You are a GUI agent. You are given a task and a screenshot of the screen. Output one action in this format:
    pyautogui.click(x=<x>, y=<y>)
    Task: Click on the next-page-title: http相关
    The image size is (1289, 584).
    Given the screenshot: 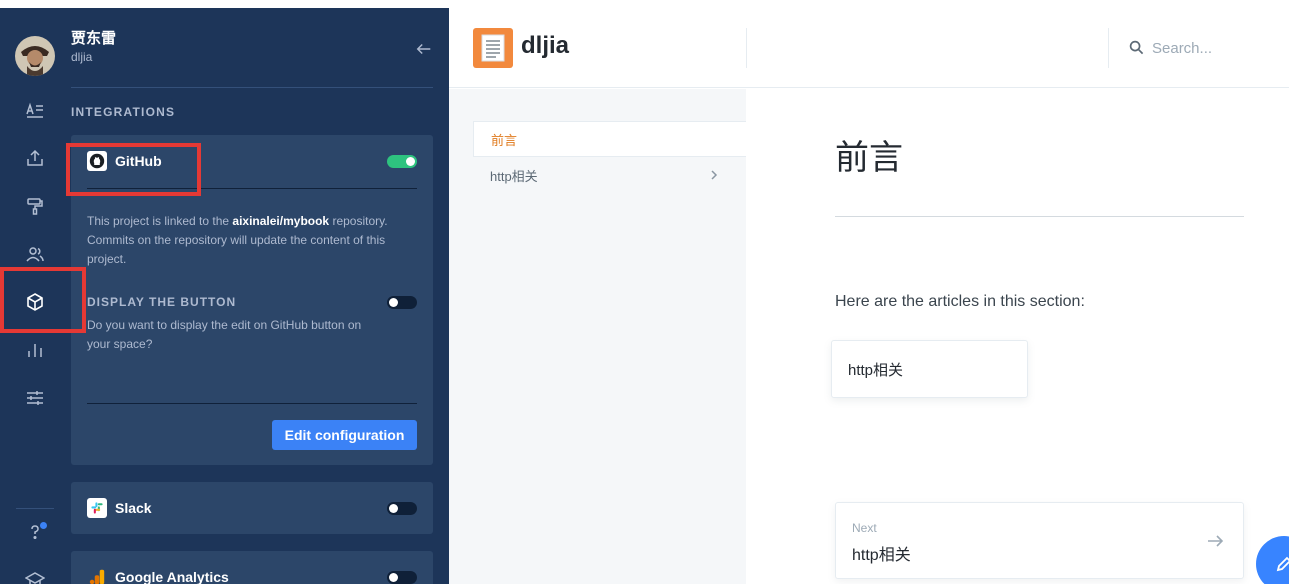 What is the action you would take?
    pyautogui.click(x=881, y=555)
    